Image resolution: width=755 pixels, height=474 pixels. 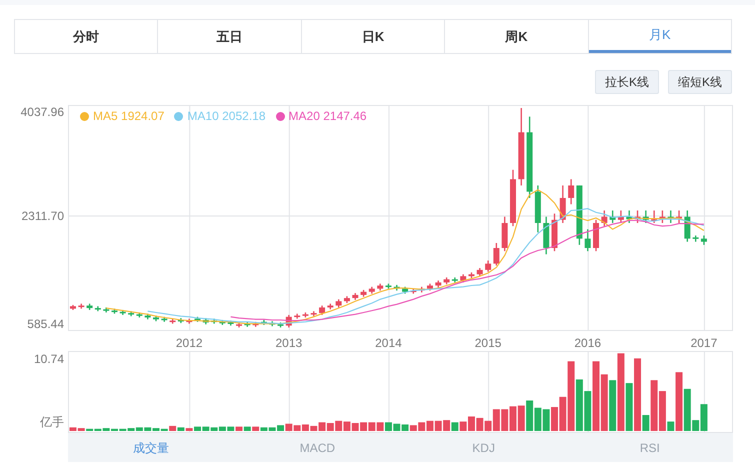 What do you see at coordinates (42, 112) in the screenshot?
I see `axis-label: 4037.96` at bounding box center [42, 112].